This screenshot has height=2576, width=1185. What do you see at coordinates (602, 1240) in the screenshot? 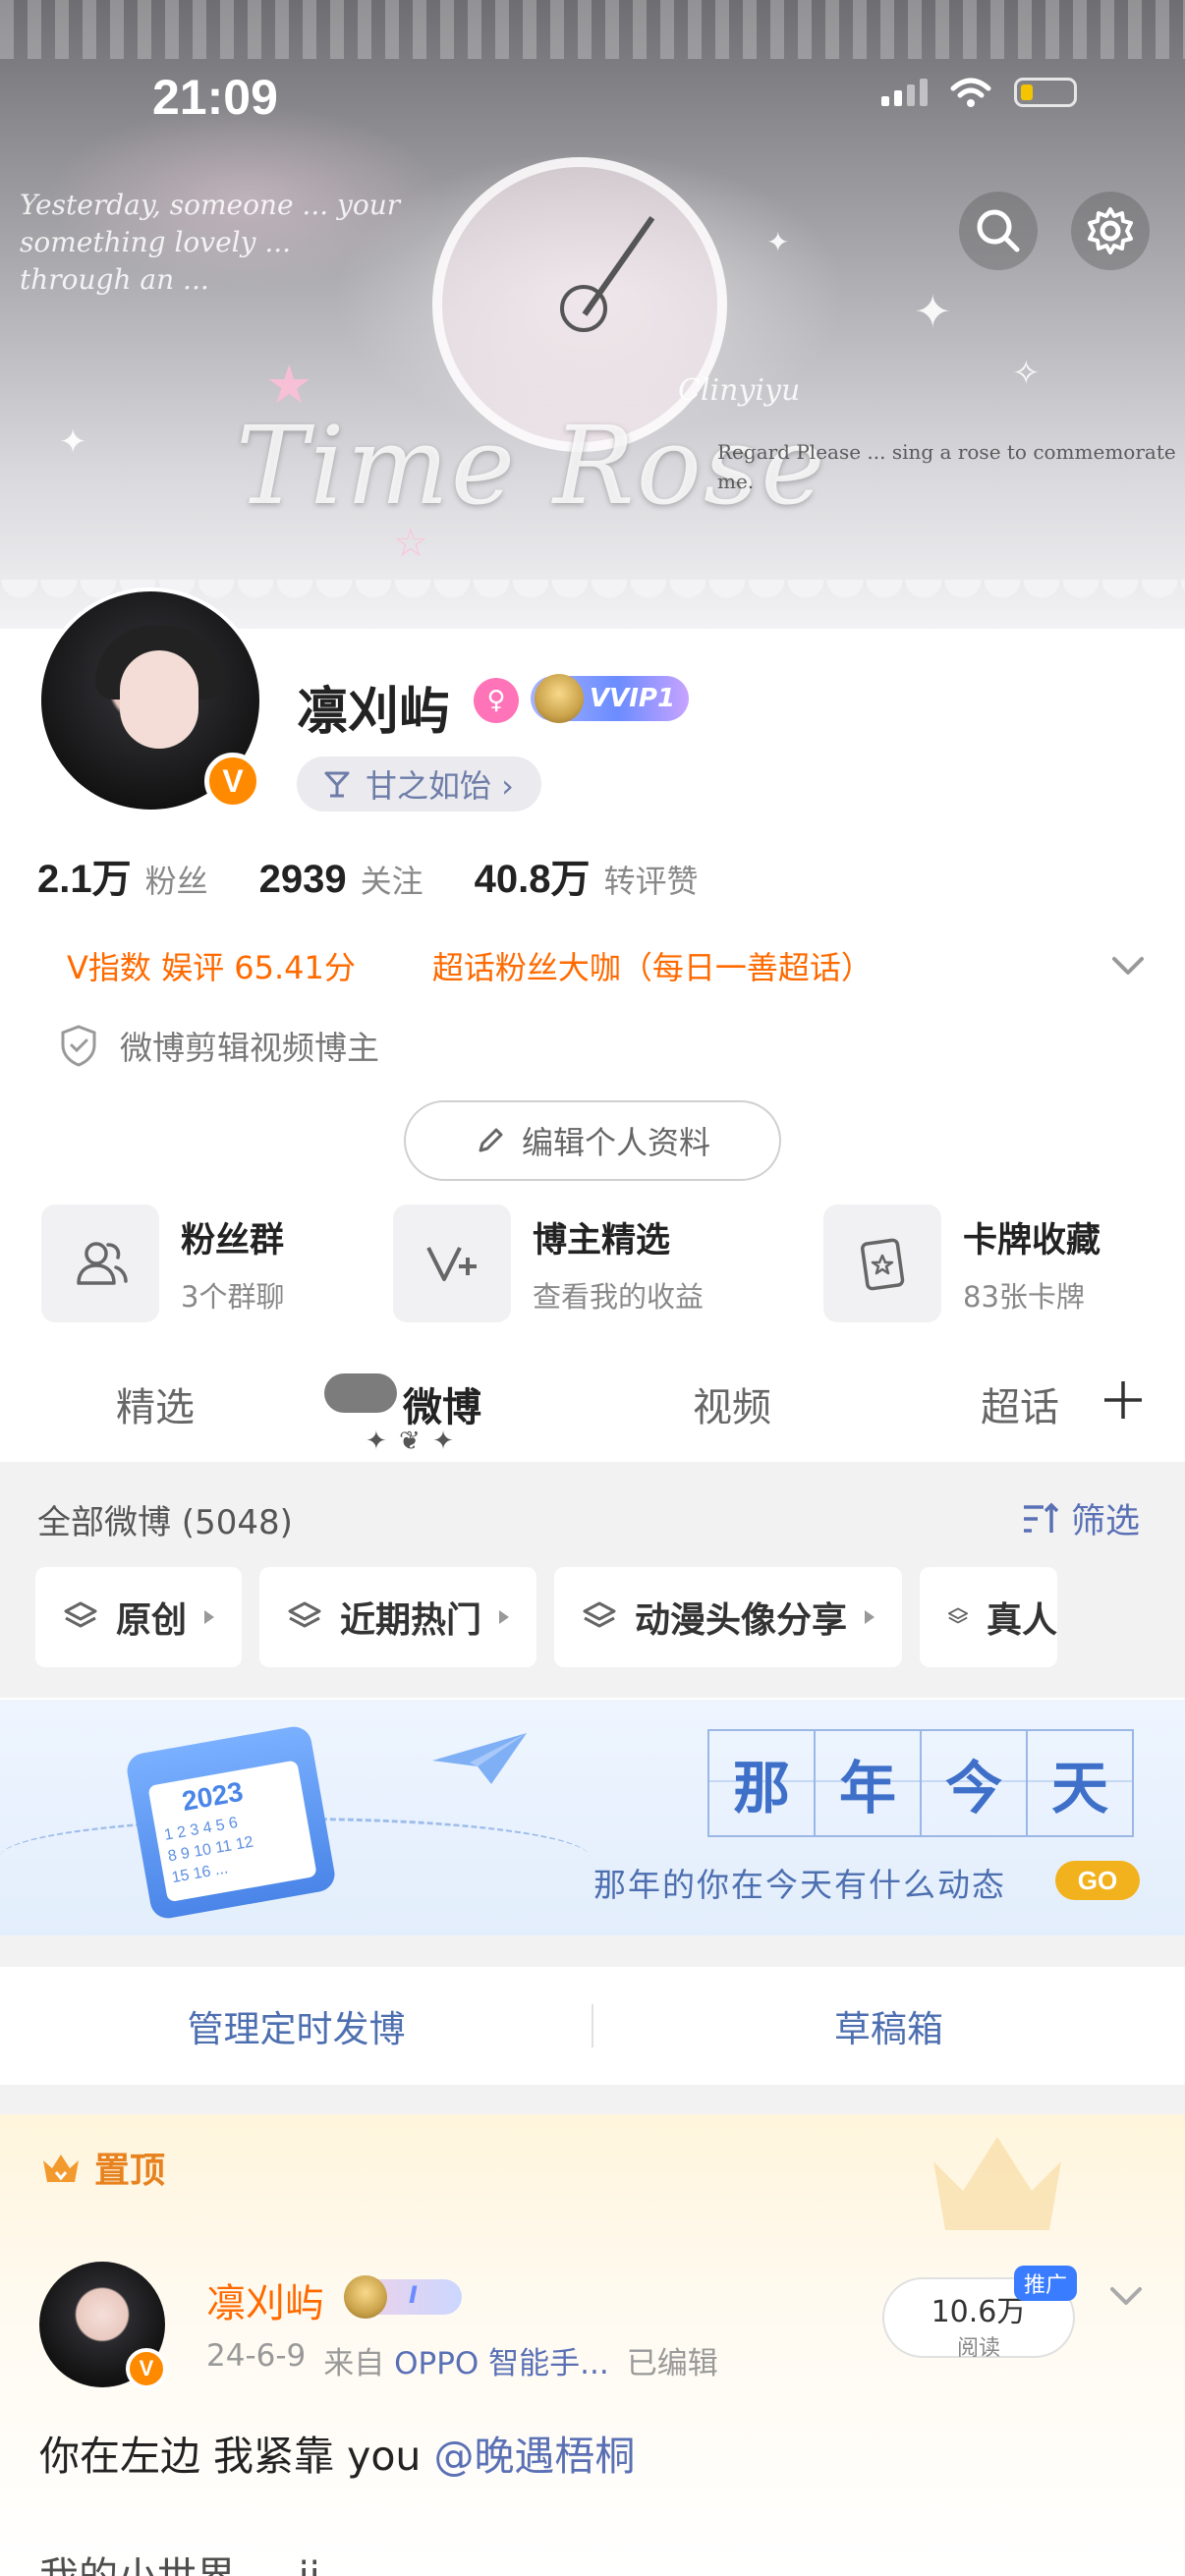
I see `quick-entry-title: 博主精选` at bounding box center [602, 1240].